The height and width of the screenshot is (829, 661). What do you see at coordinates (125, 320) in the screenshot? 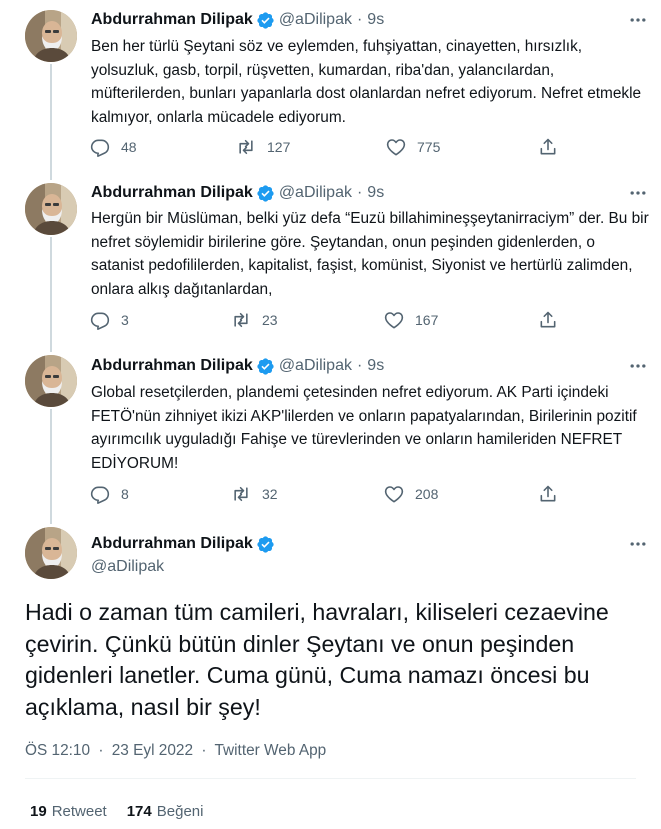
I see `reply-count: 3` at bounding box center [125, 320].